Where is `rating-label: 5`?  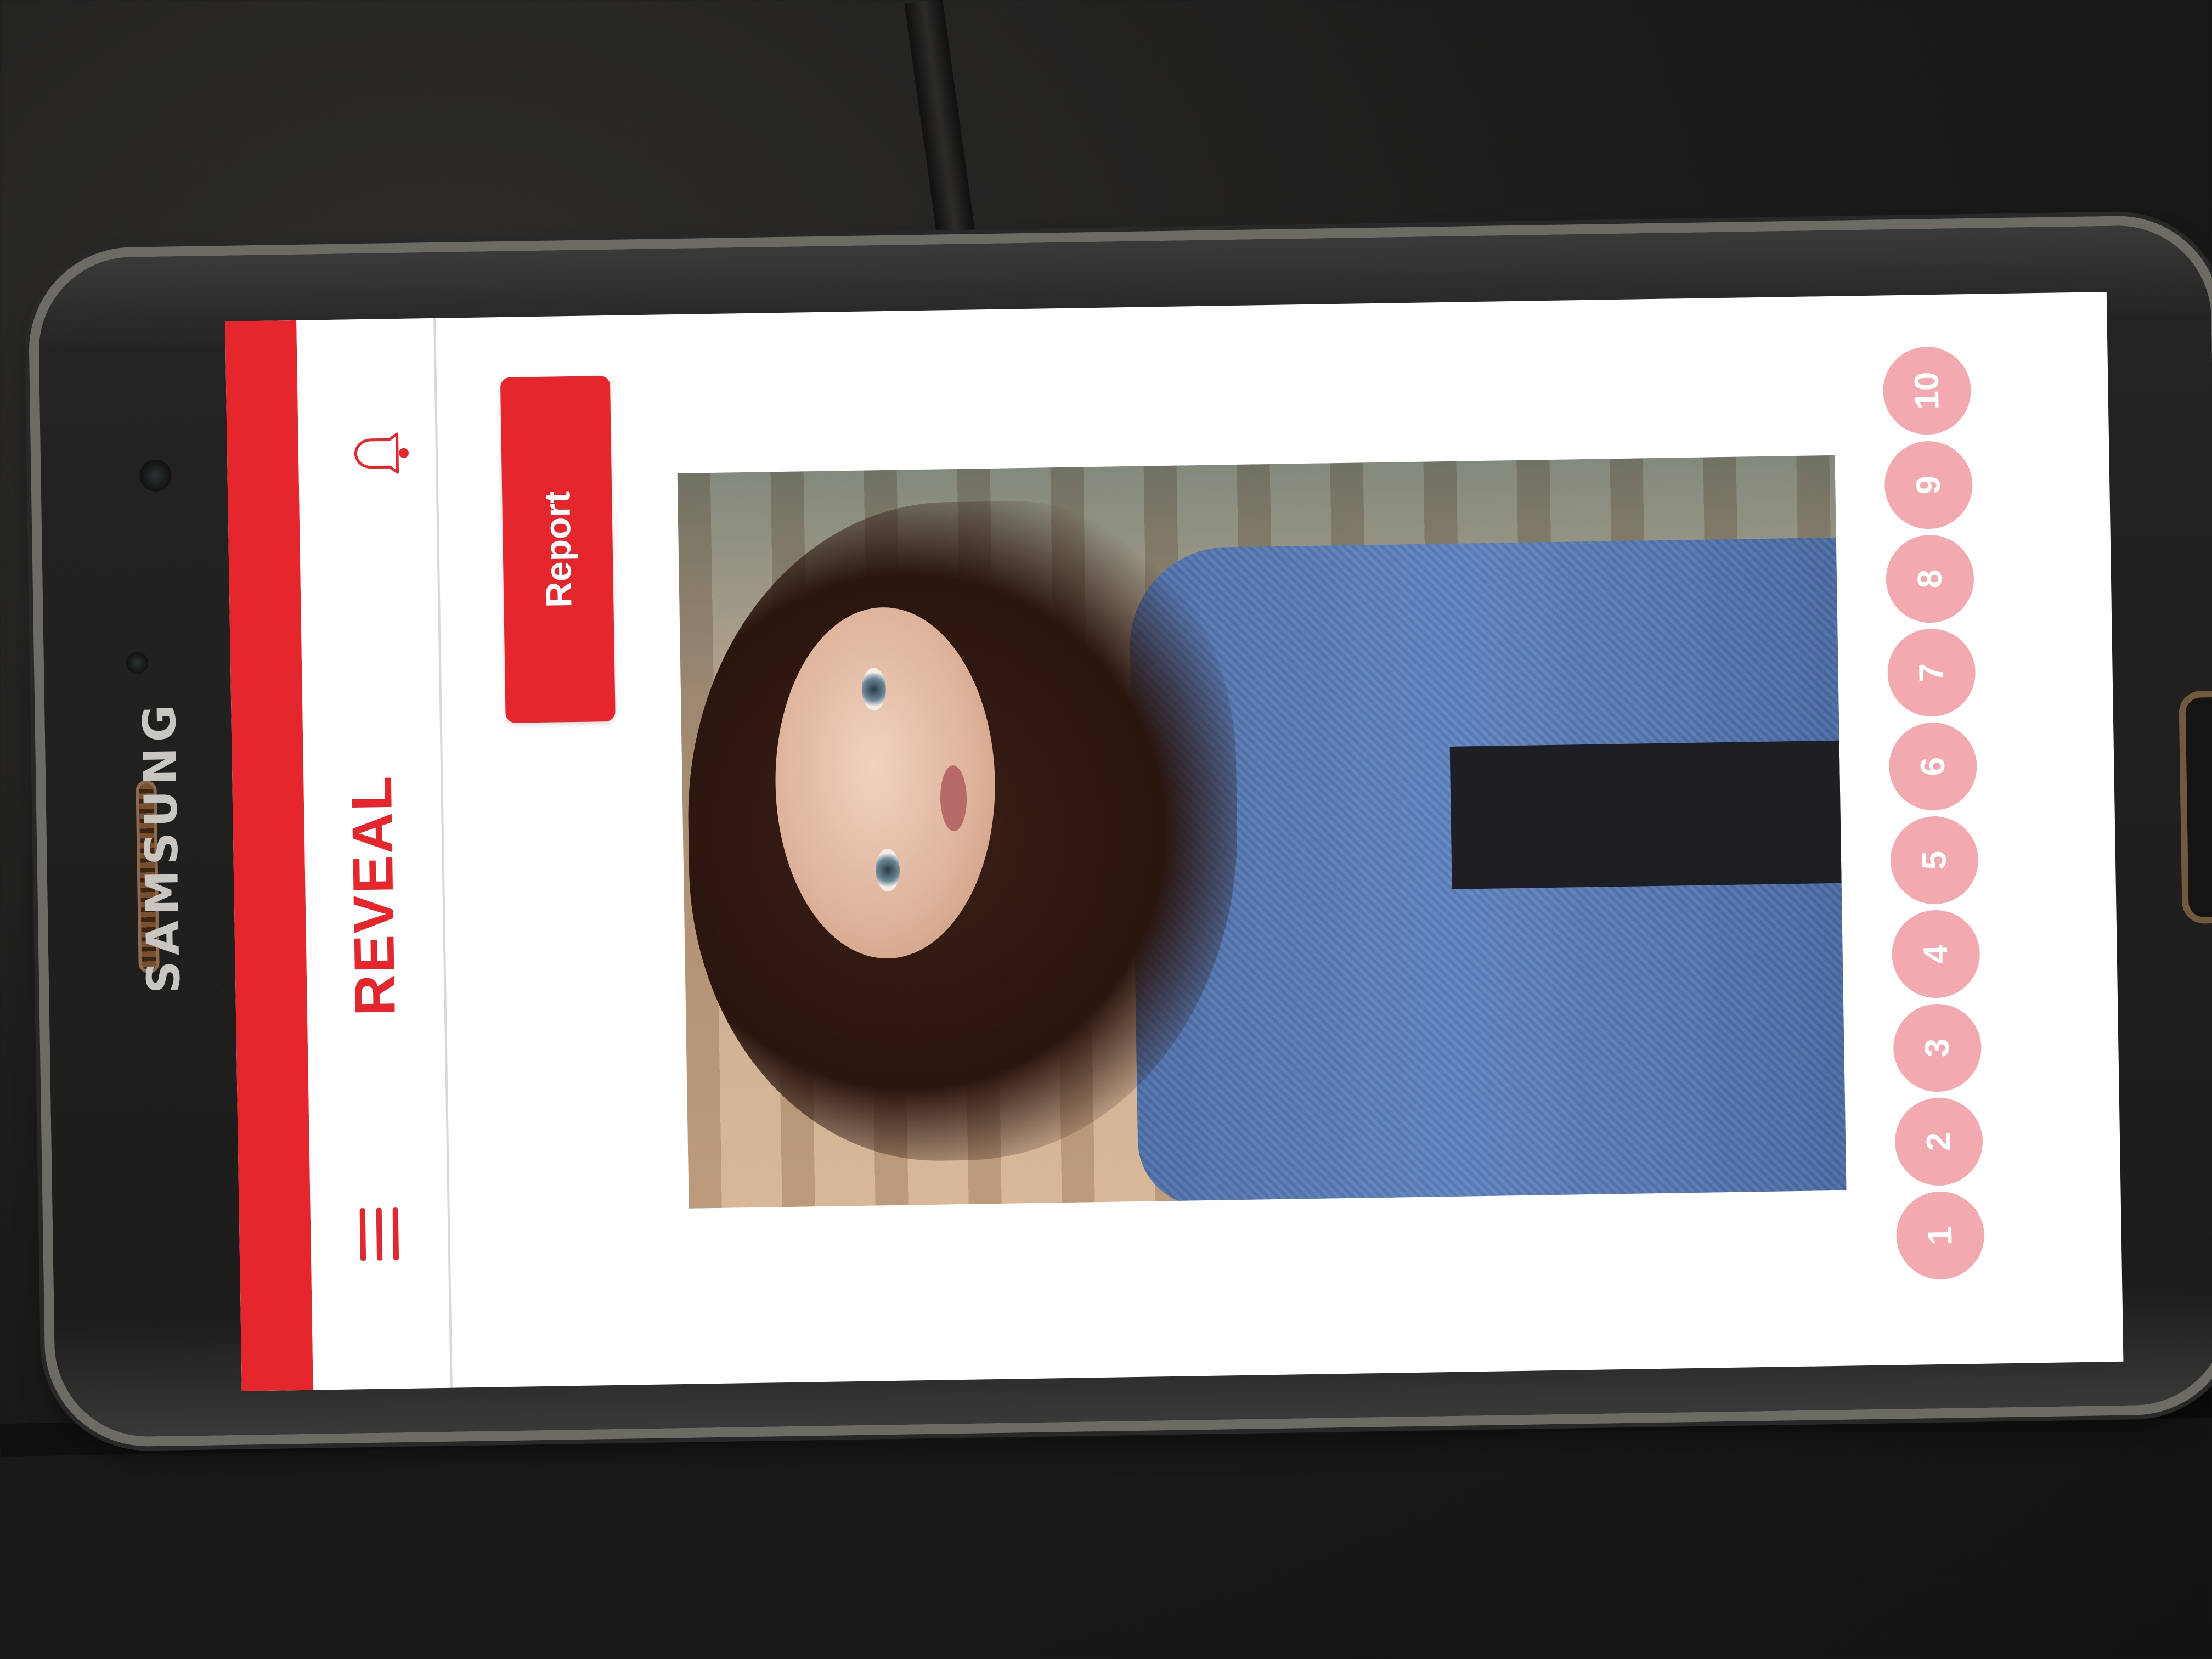
rating-label: 5 is located at coordinates (1934, 860).